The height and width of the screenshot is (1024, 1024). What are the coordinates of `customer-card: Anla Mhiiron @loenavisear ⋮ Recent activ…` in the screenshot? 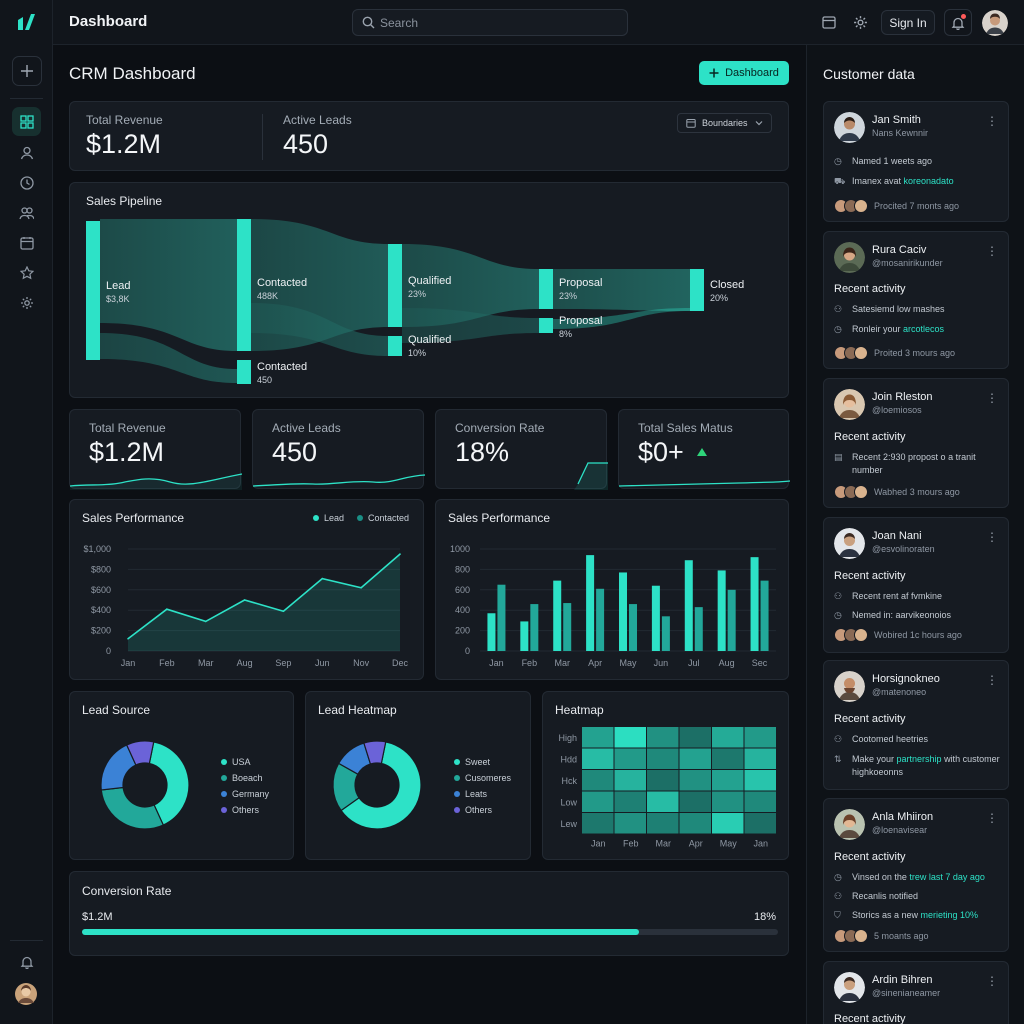 It's located at (916, 875).